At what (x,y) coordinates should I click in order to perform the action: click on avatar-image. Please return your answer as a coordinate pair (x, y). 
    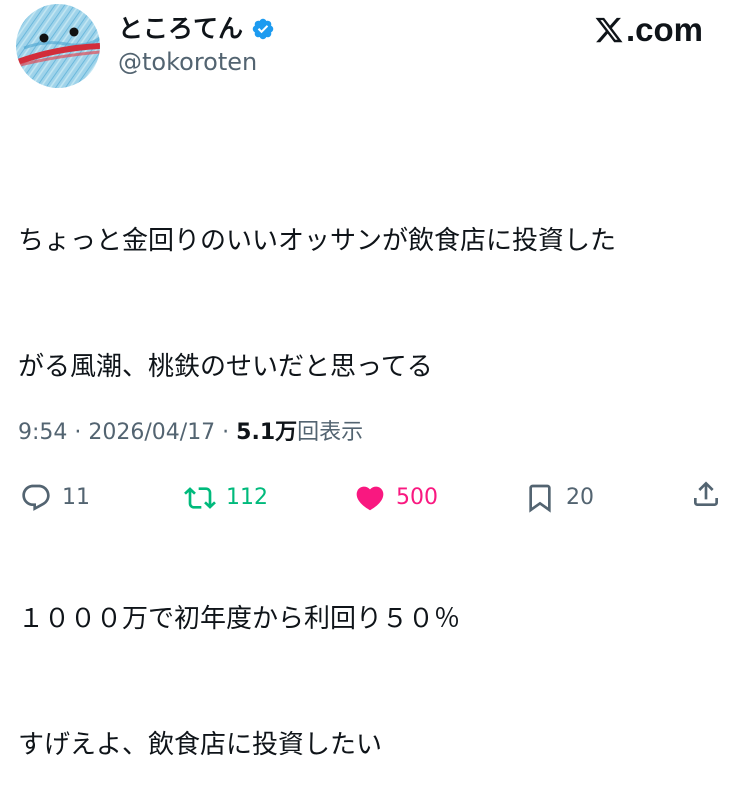
    Looking at the image, I should click on (58, 46).